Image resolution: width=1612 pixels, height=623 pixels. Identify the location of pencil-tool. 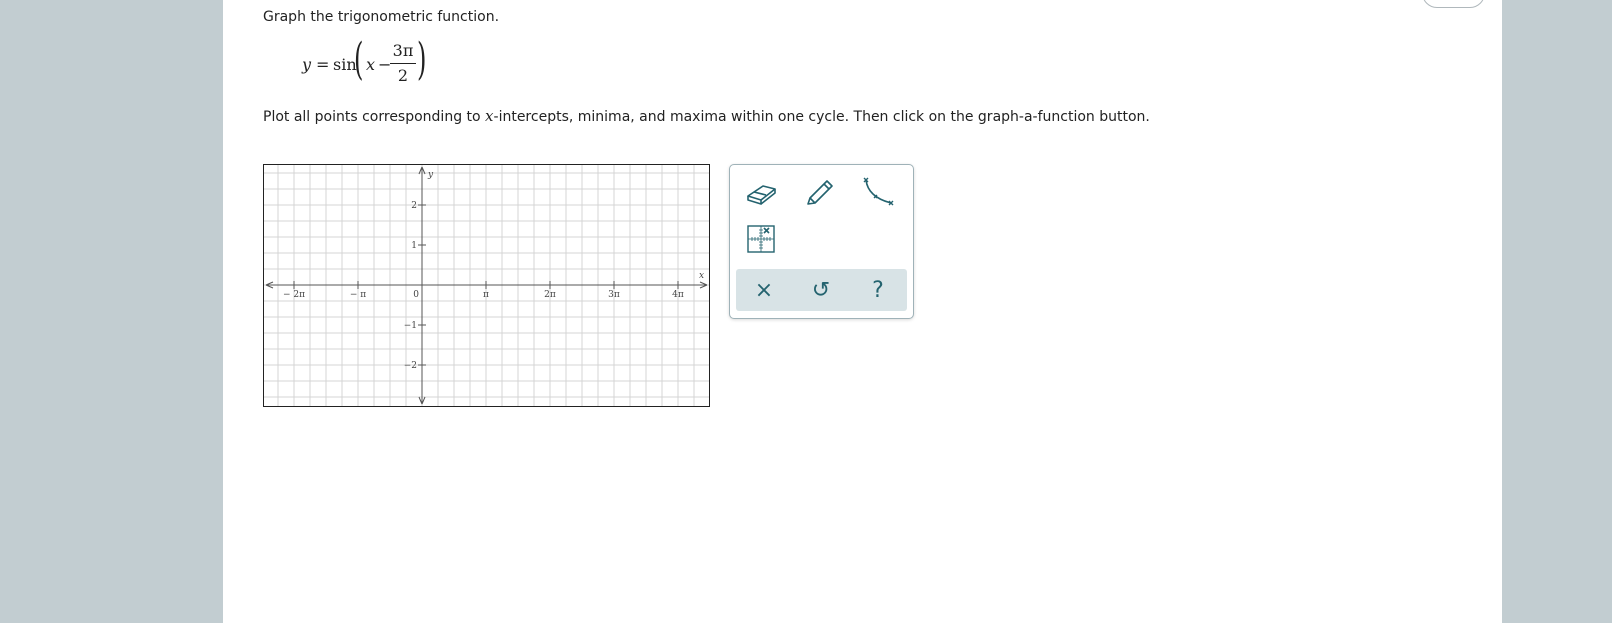
(820, 190).